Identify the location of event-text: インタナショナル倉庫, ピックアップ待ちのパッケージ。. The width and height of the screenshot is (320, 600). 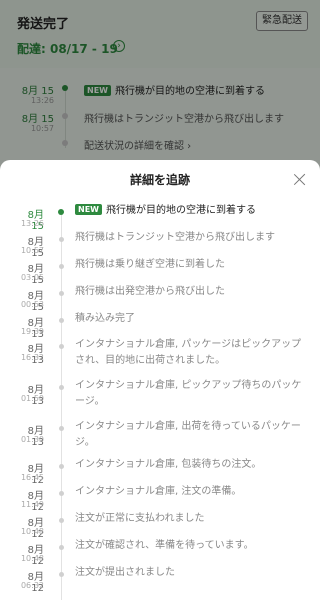
(188, 393).